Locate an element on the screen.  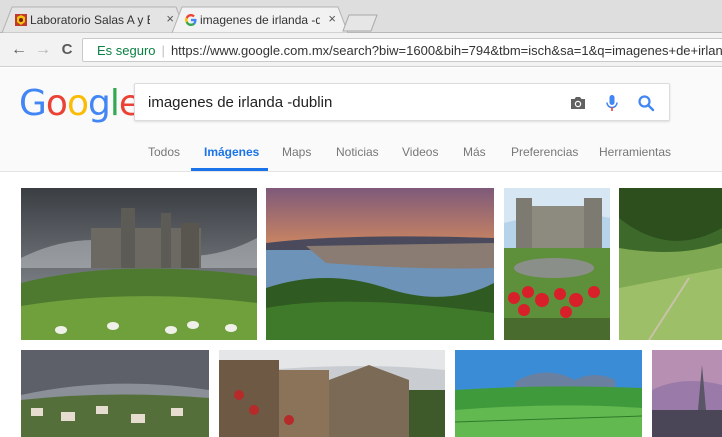
microphone-icon is located at coordinates (612, 103).